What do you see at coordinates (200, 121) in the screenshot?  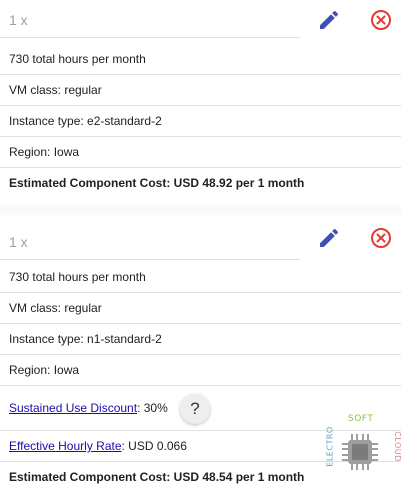 I see `instance-type-row: Instance type: e2-standard-2` at bounding box center [200, 121].